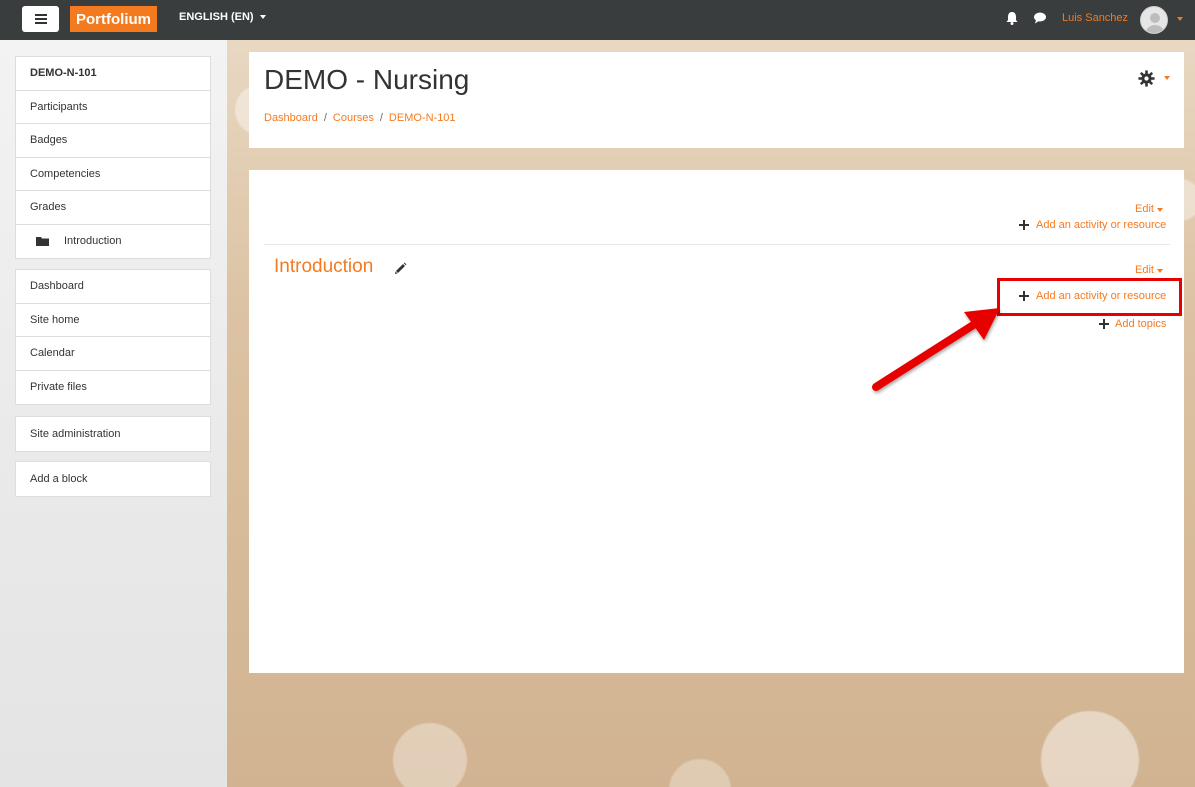 The width and height of the screenshot is (1195, 787). I want to click on breadcrumb-course: DEMO-N-101, so click(422, 118).